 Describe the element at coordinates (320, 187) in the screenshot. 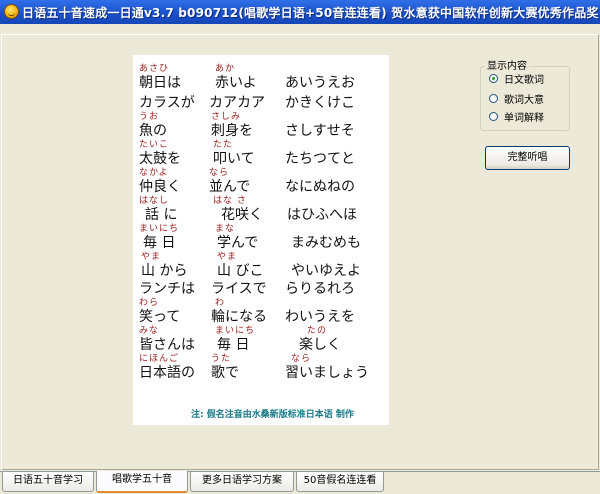

I see `kana-row: なにぬねの` at that location.